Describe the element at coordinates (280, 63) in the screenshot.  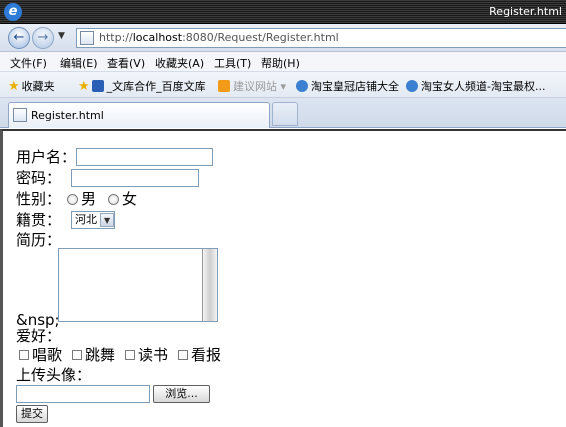
I see `menu-help: 帮助(H)` at that location.